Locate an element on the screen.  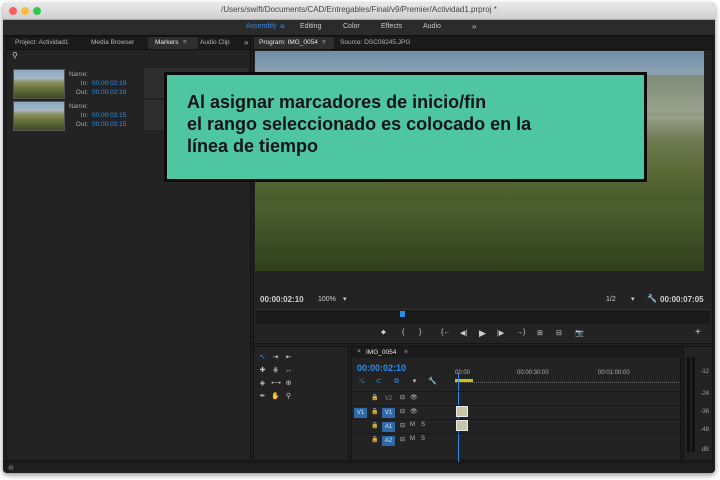
menu-icon: ≡ is located at coordinates (282, 26).